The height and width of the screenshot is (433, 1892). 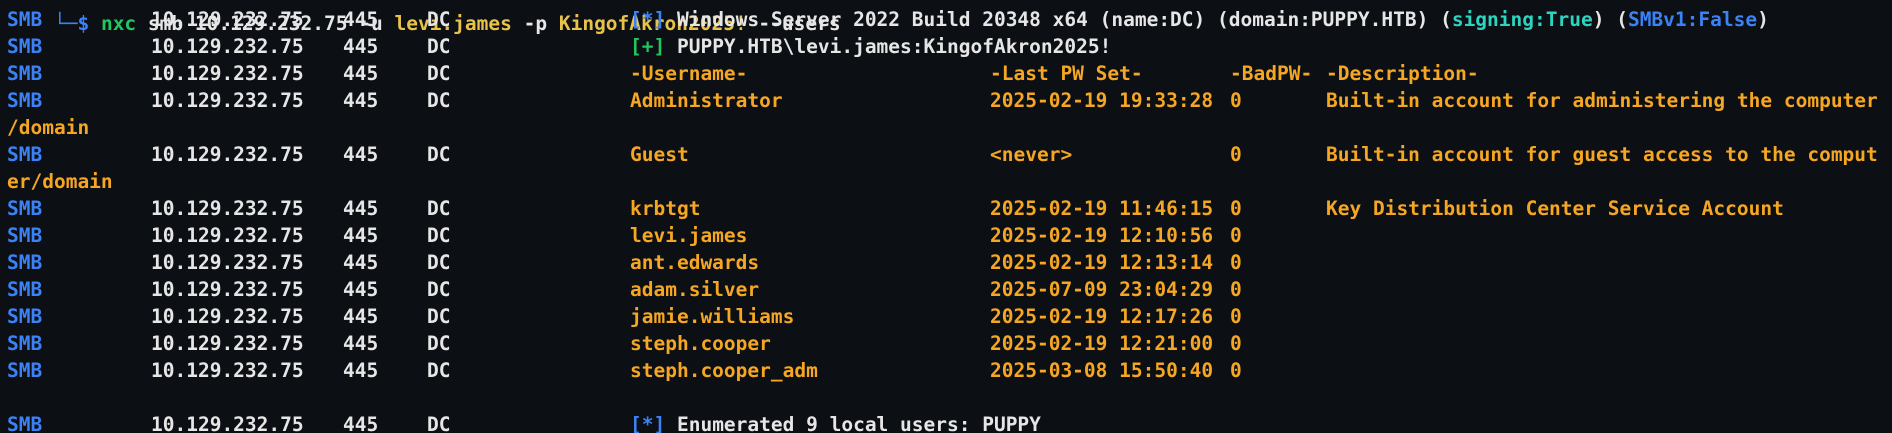 I want to click on user-description: Key Distribution Center Service Account, so click(x=1555, y=208).